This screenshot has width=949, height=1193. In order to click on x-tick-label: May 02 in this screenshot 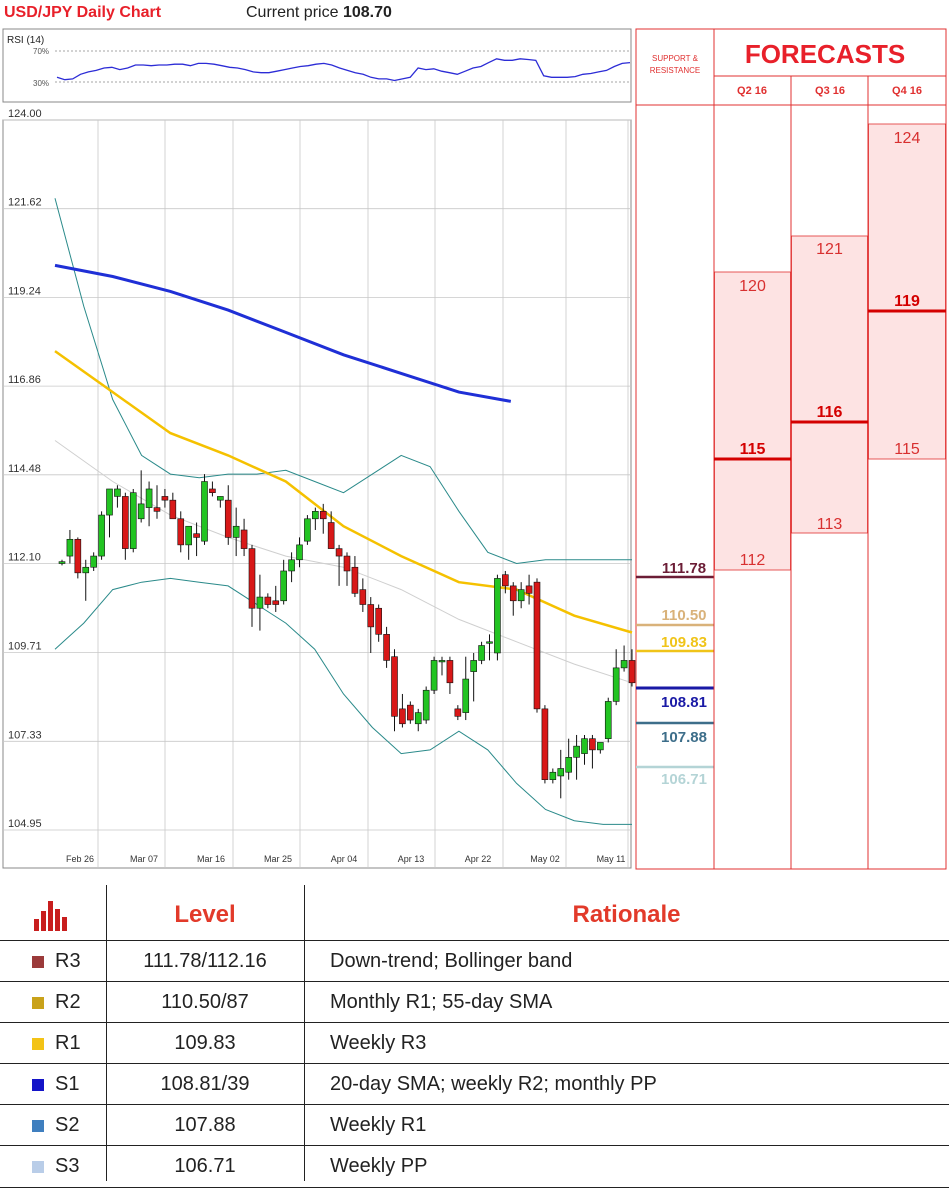, I will do `click(545, 859)`.